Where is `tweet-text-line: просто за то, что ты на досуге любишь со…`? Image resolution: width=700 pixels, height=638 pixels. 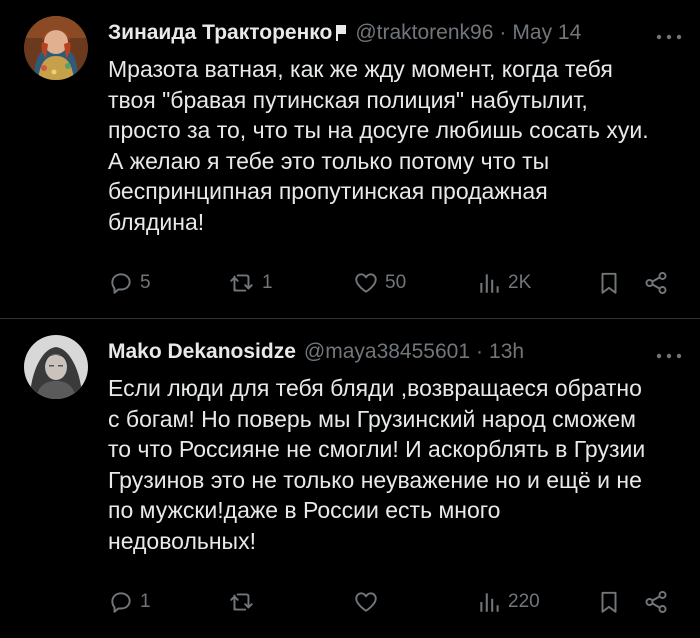
tweet-text-line: просто за то, что ты на досуге любишь со… is located at coordinates (378, 130).